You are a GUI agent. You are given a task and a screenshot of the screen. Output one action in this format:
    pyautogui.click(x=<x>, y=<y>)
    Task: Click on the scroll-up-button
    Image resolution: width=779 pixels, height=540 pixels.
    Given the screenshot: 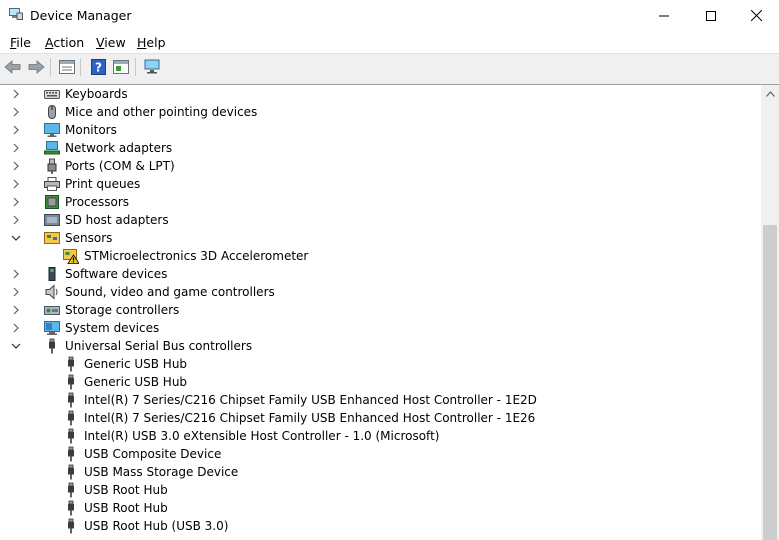 What is the action you would take?
    pyautogui.click(x=770, y=94)
    